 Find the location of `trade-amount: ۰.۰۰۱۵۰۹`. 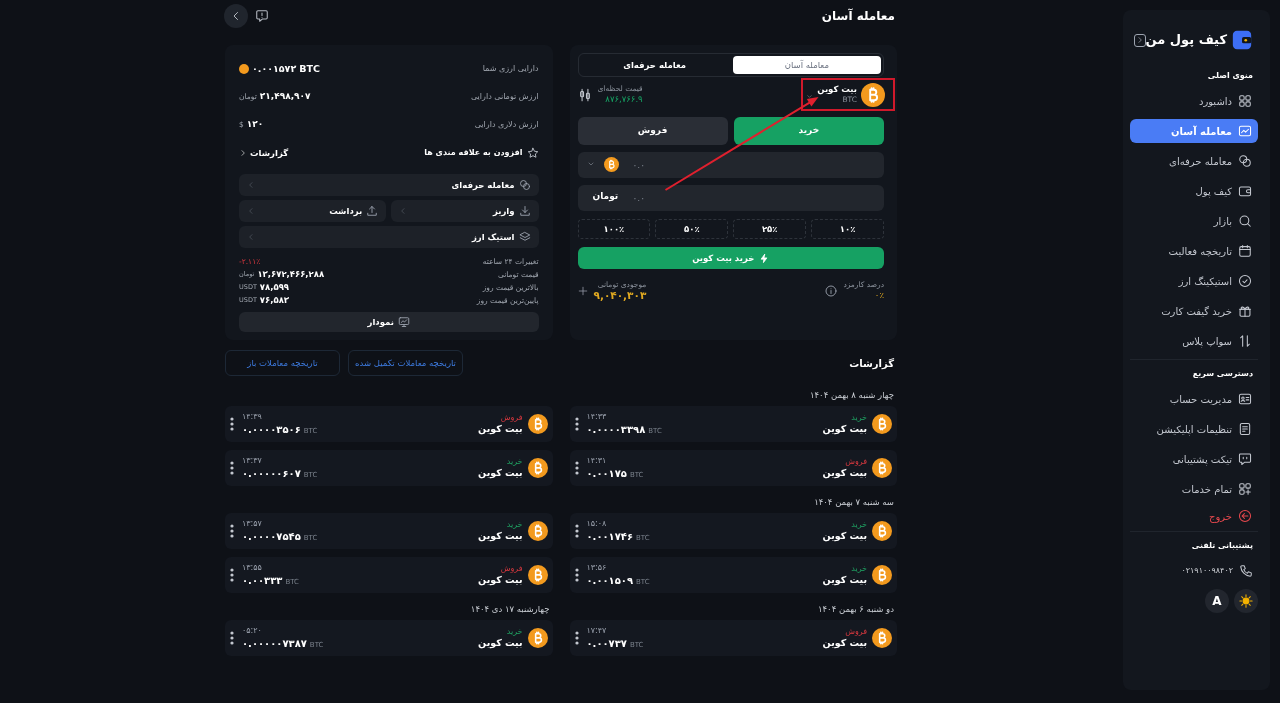

trade-amount: ۰.۰۰۱۵۰۹ is located at coordinates (610, 580).